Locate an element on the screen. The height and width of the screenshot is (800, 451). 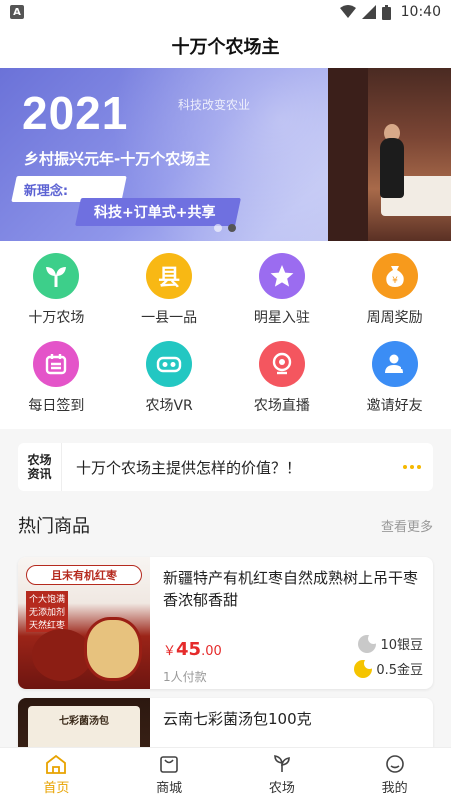
sprout-icon is located at coordinates (56, 276).